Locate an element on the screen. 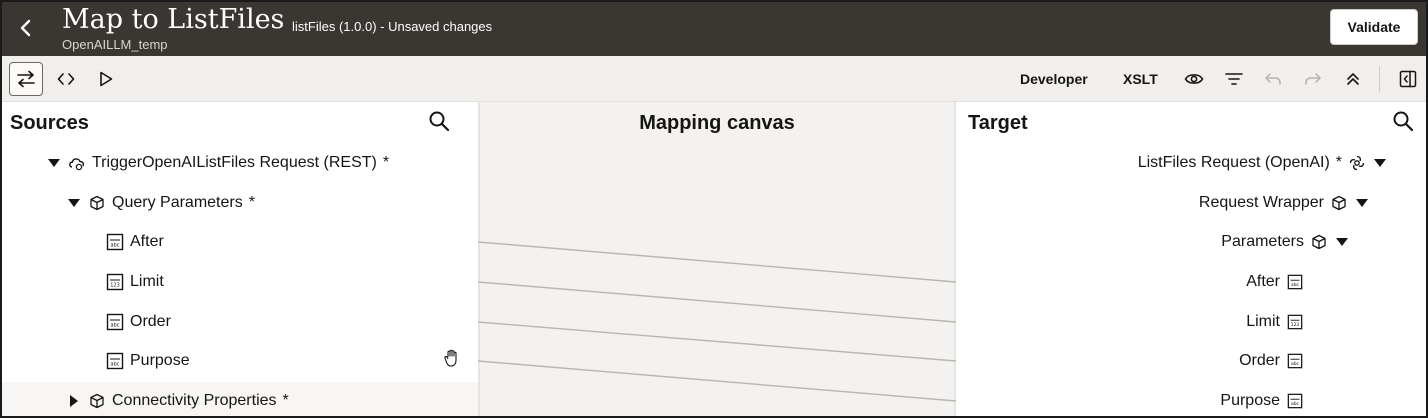  code-icon is located at coordinates (66, 79).